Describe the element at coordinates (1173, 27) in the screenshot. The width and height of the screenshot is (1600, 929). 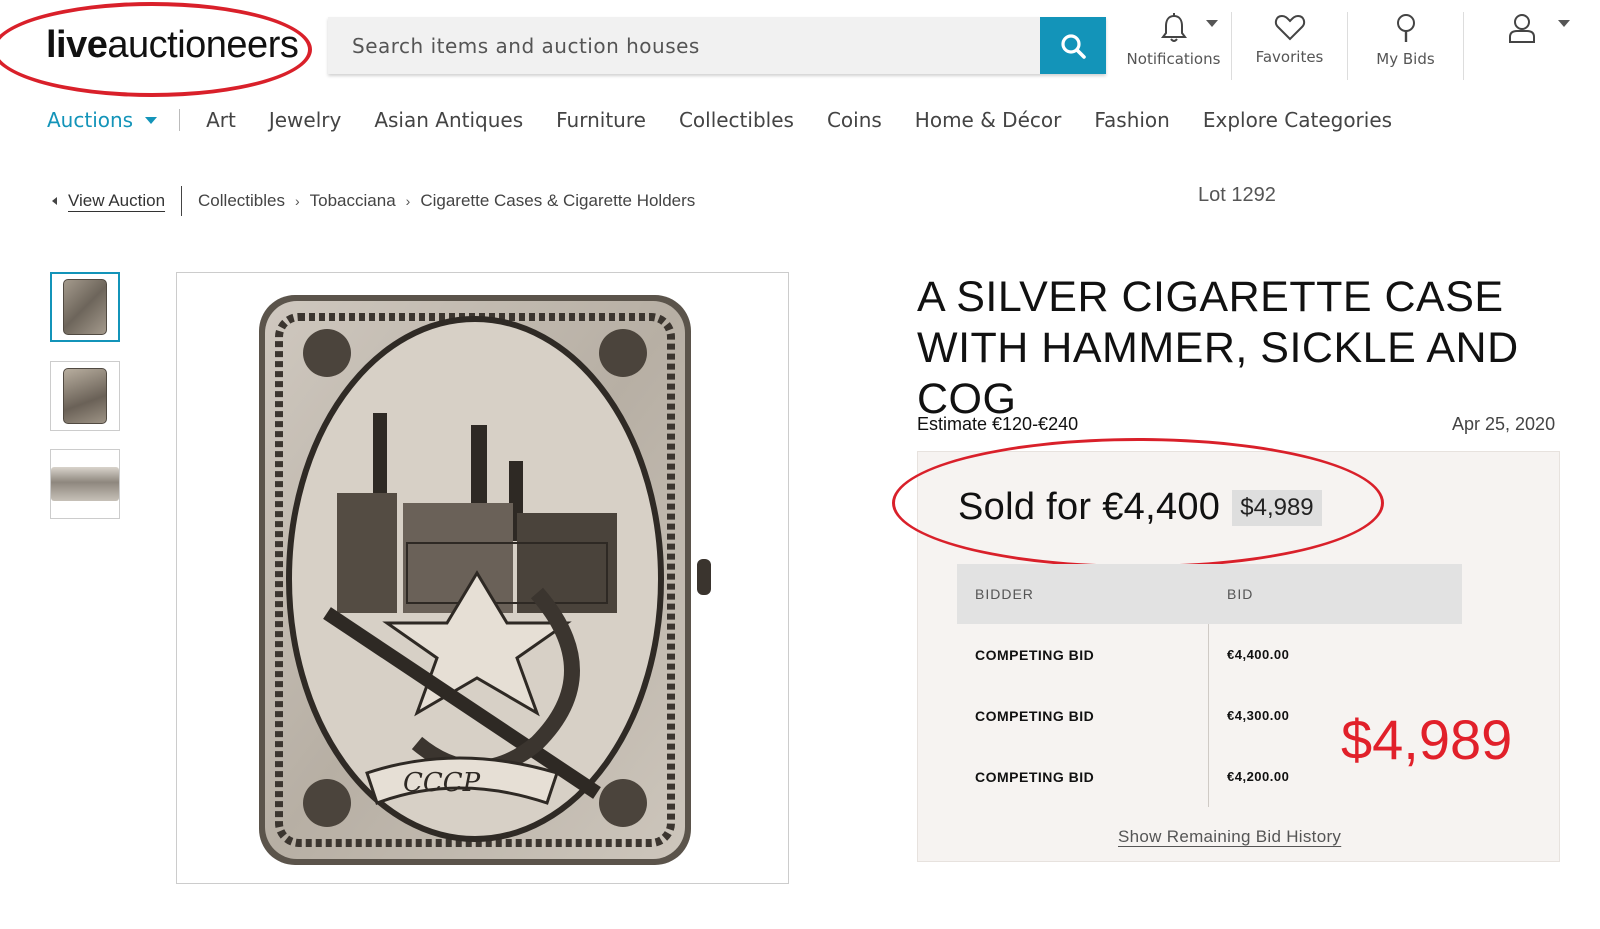
I see `bell-icon` at that location.